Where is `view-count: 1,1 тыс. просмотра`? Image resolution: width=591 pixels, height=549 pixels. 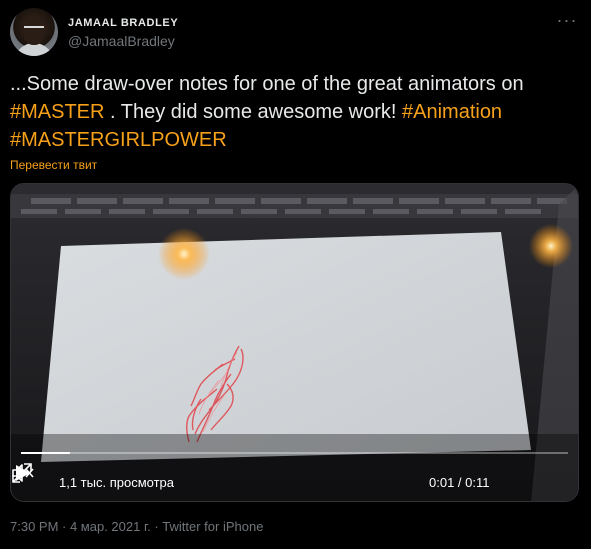
view-count: 1,1 тыс. просмотра is located at coordinates (117, 482).